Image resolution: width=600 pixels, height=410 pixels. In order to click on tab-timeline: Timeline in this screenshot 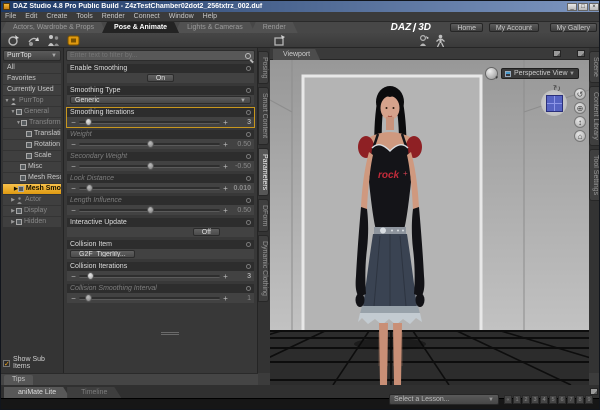, I will do `click(94, 392)`.